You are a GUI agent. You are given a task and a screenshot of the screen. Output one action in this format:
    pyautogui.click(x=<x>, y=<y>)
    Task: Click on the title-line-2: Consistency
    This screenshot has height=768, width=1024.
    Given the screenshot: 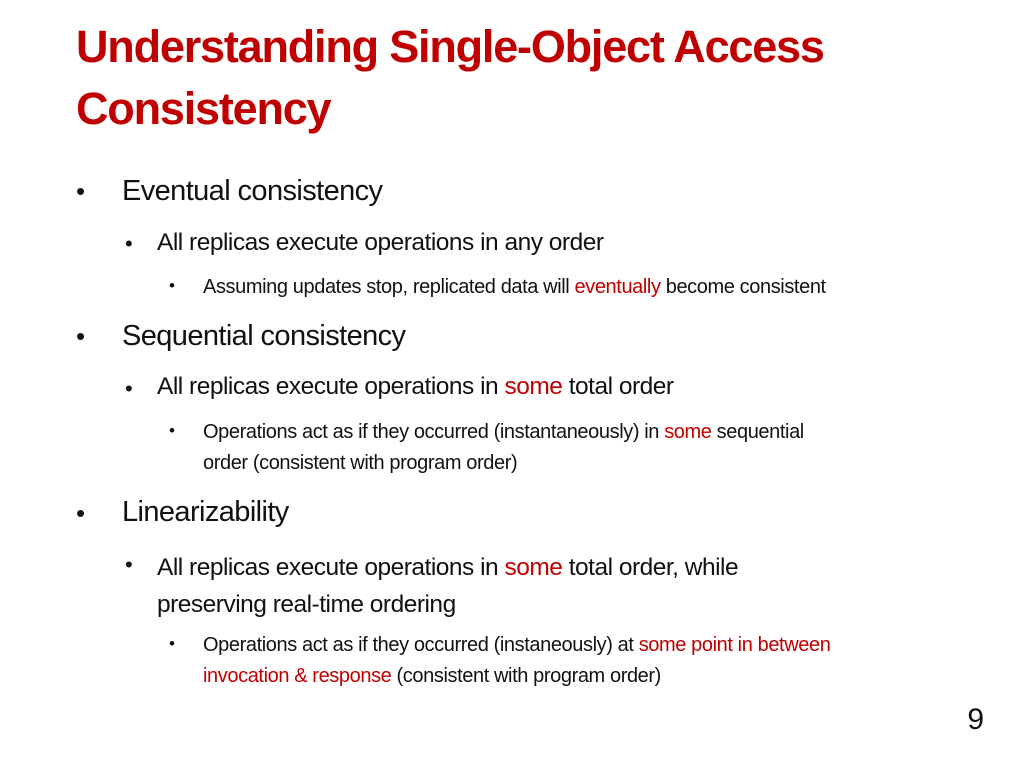 What is the action you would take?
    pyautogui.click(x=204, y=108)
    